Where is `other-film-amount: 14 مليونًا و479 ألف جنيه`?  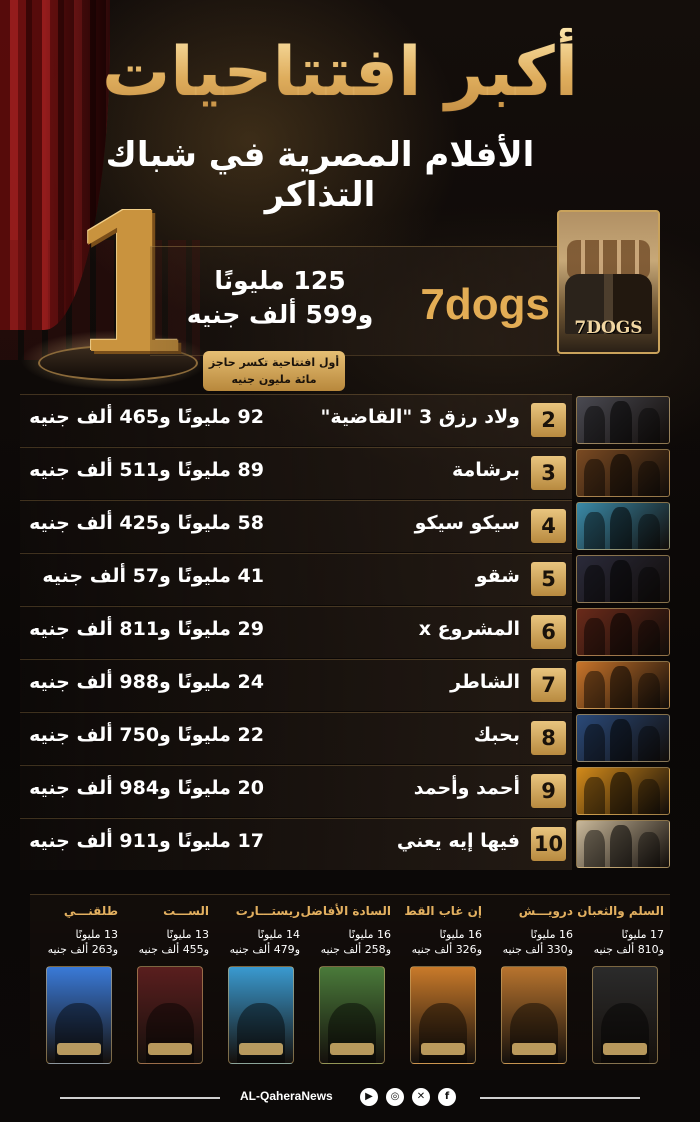
other-film-amount: 14 مليونًا و479 ألف جنيه is located at coordinates (260, 942).